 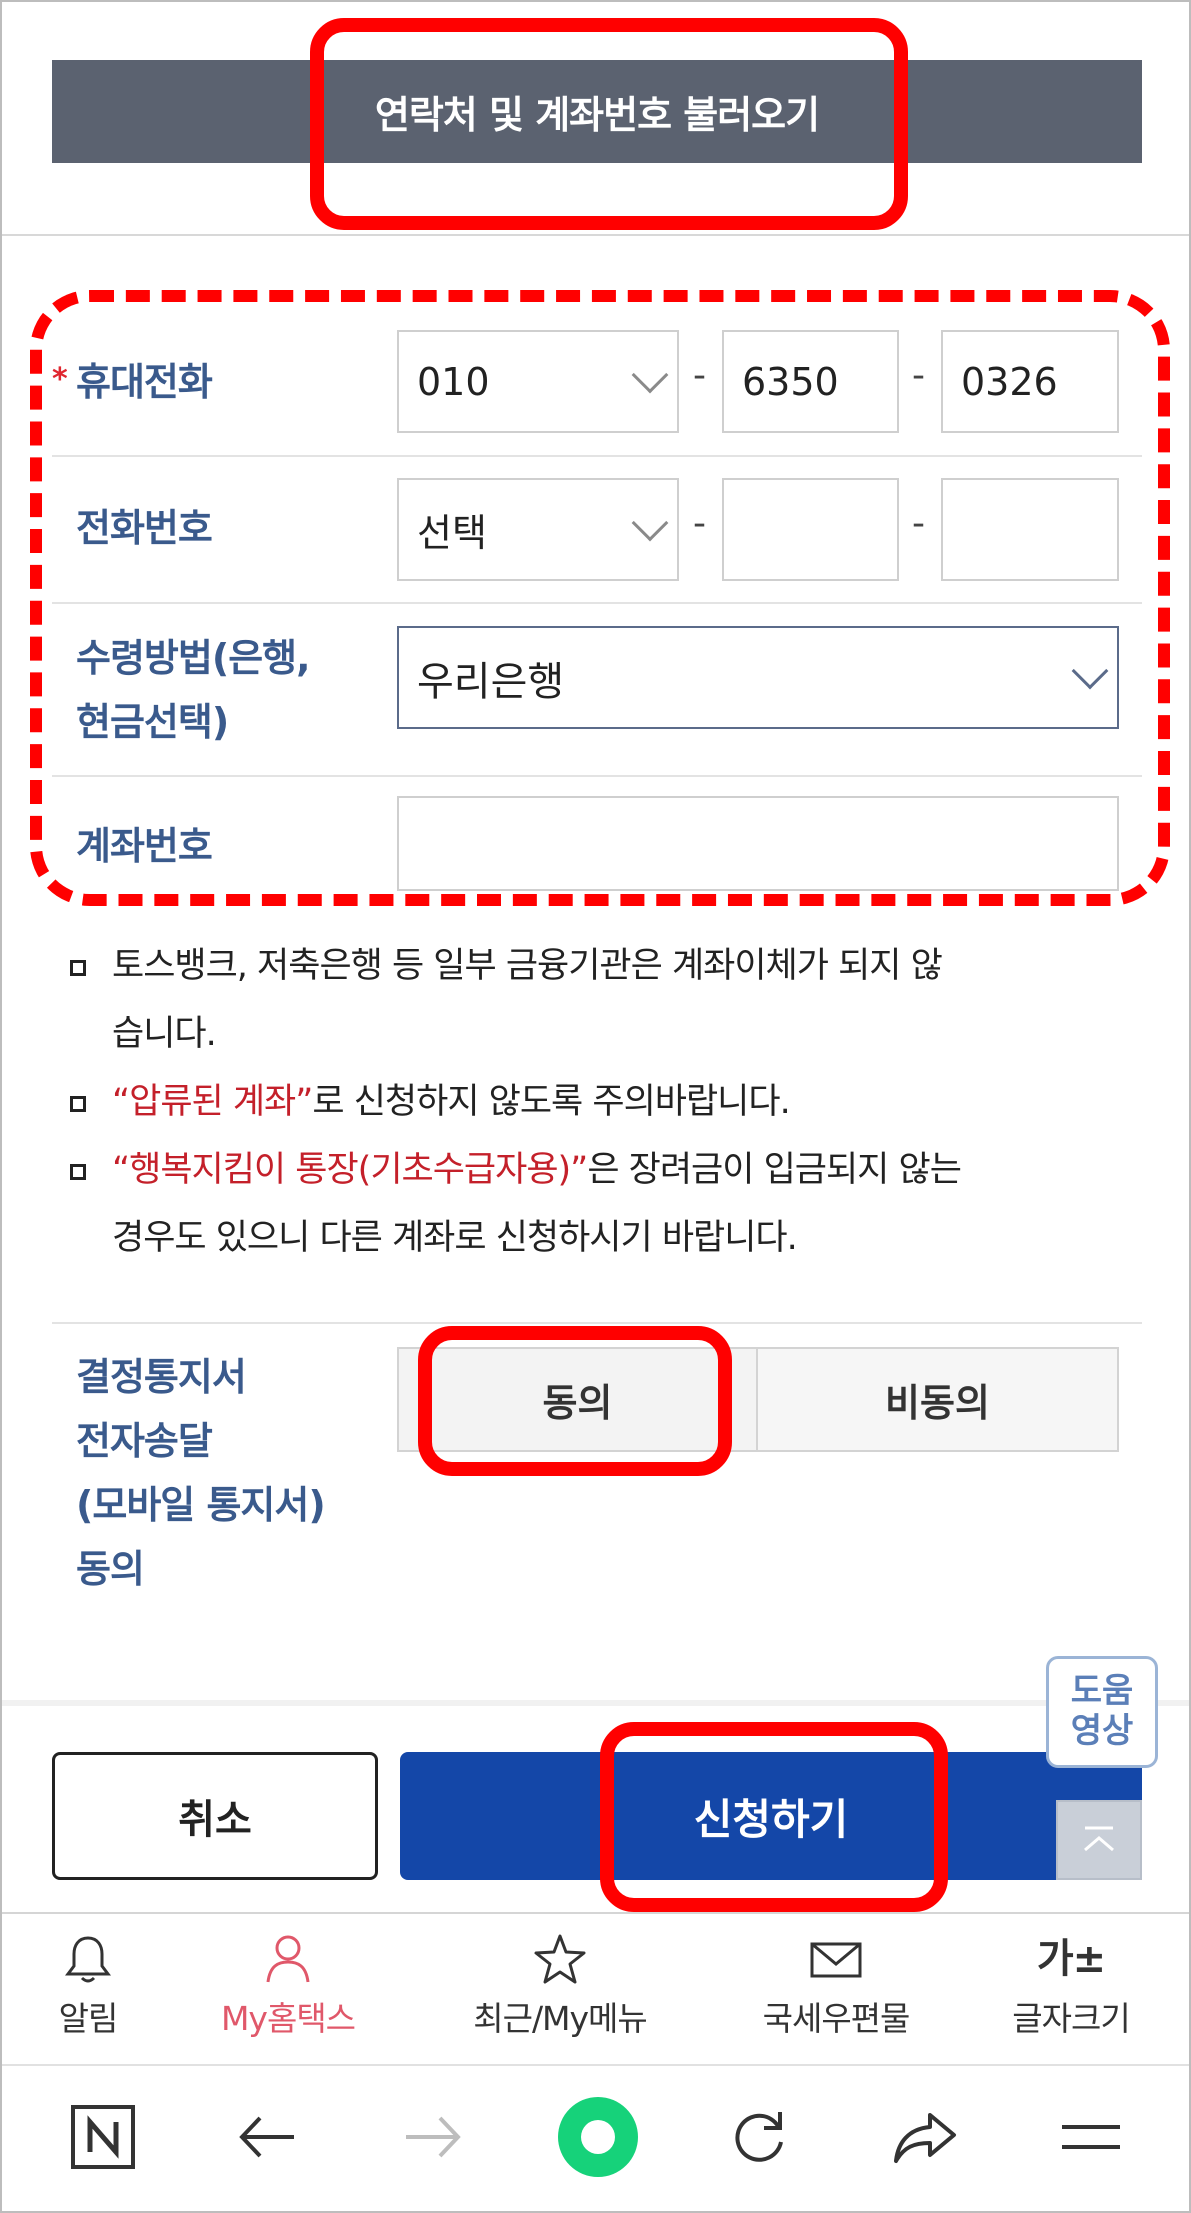 What do you see at coordinates (164, 1034) in the screenshot?
I see `notice-1-line2: 습니다.` at bounding box center [164, 1034].